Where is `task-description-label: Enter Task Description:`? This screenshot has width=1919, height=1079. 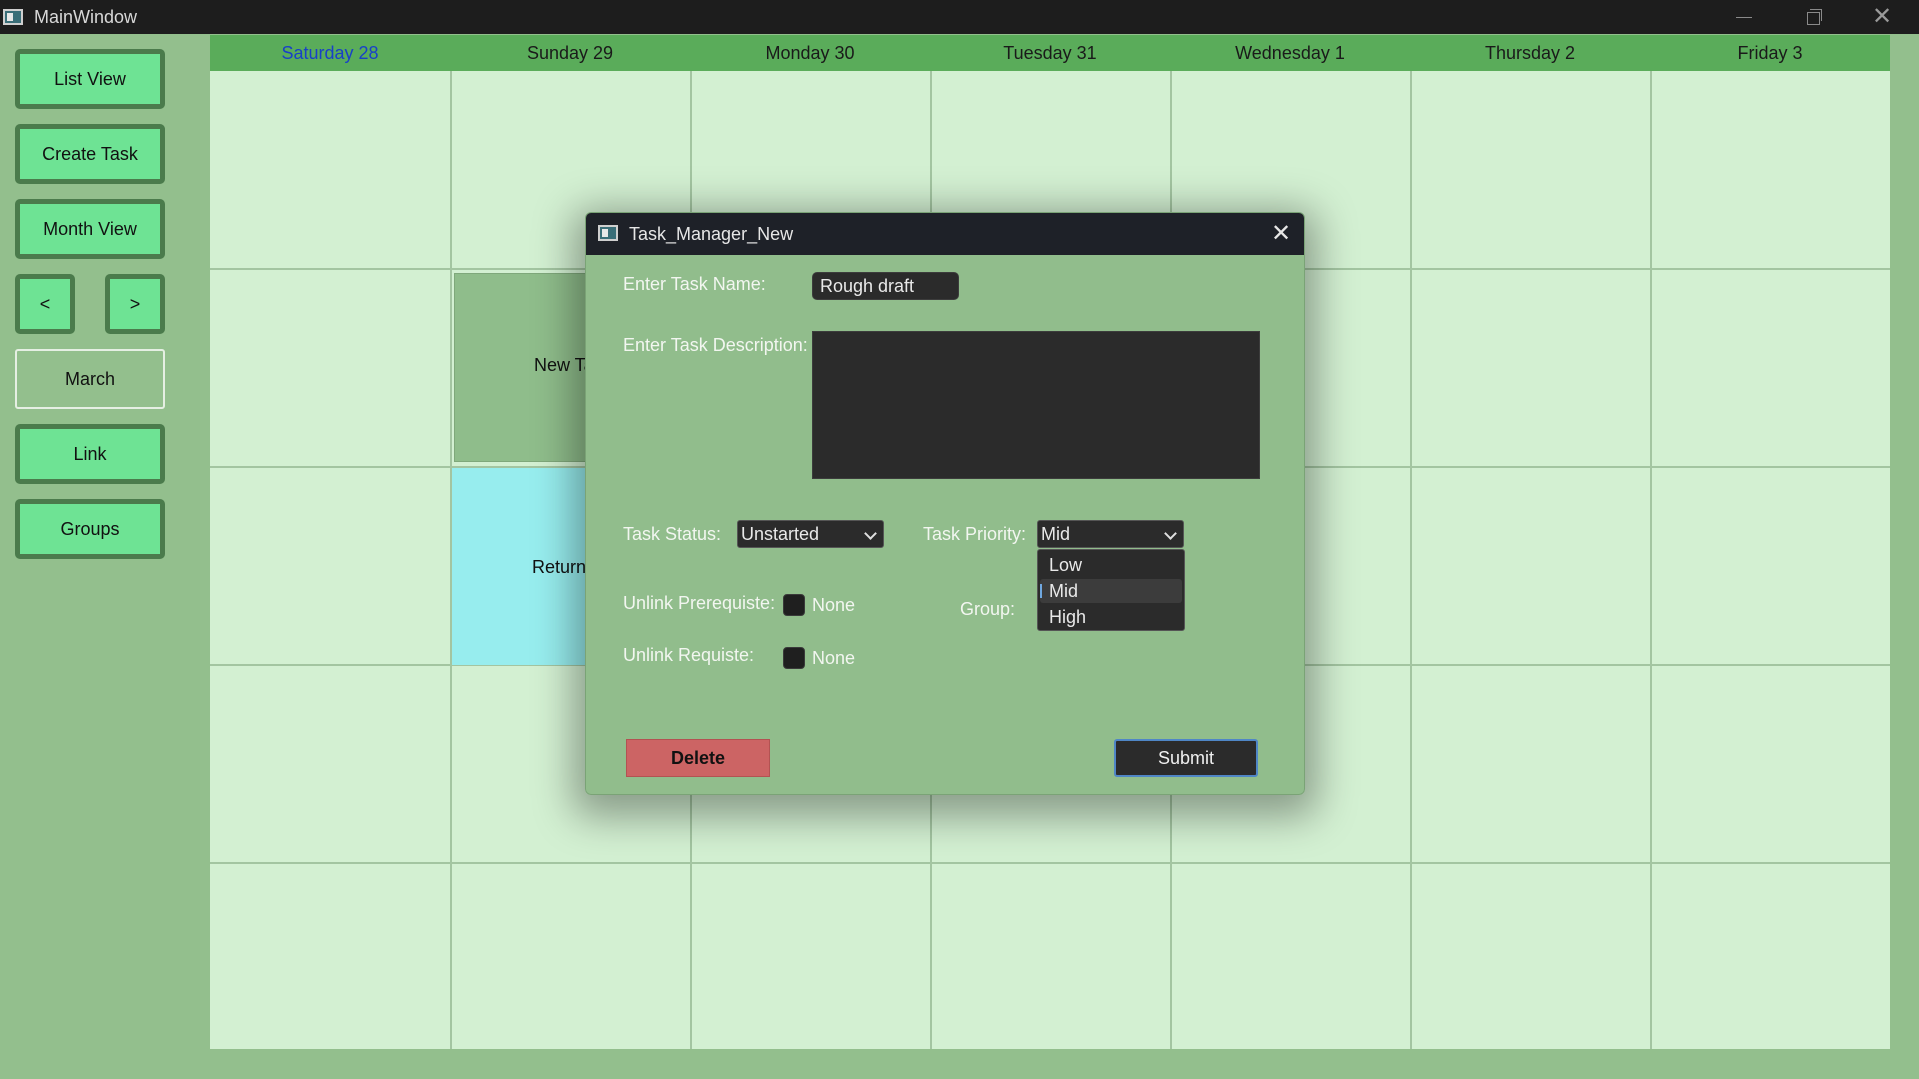 task-description-label: Enter Task Description: is located at coordinates (715, 345).